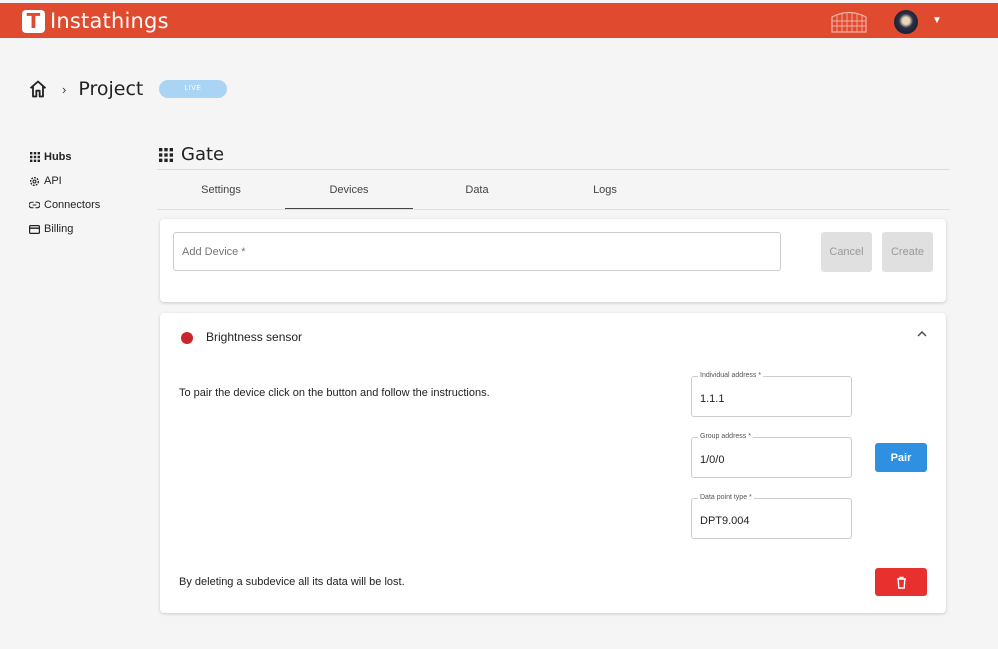  What do you see at coordinates (34, 229) in the screenshot?
I see `card-icon` at bounding box center [34, 229].